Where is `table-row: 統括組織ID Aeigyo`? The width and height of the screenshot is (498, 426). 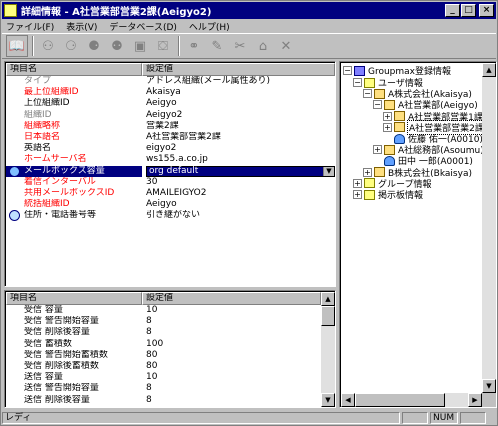 table-row: 統括組織ID Aeigyo is located at coordinates (170, 204).